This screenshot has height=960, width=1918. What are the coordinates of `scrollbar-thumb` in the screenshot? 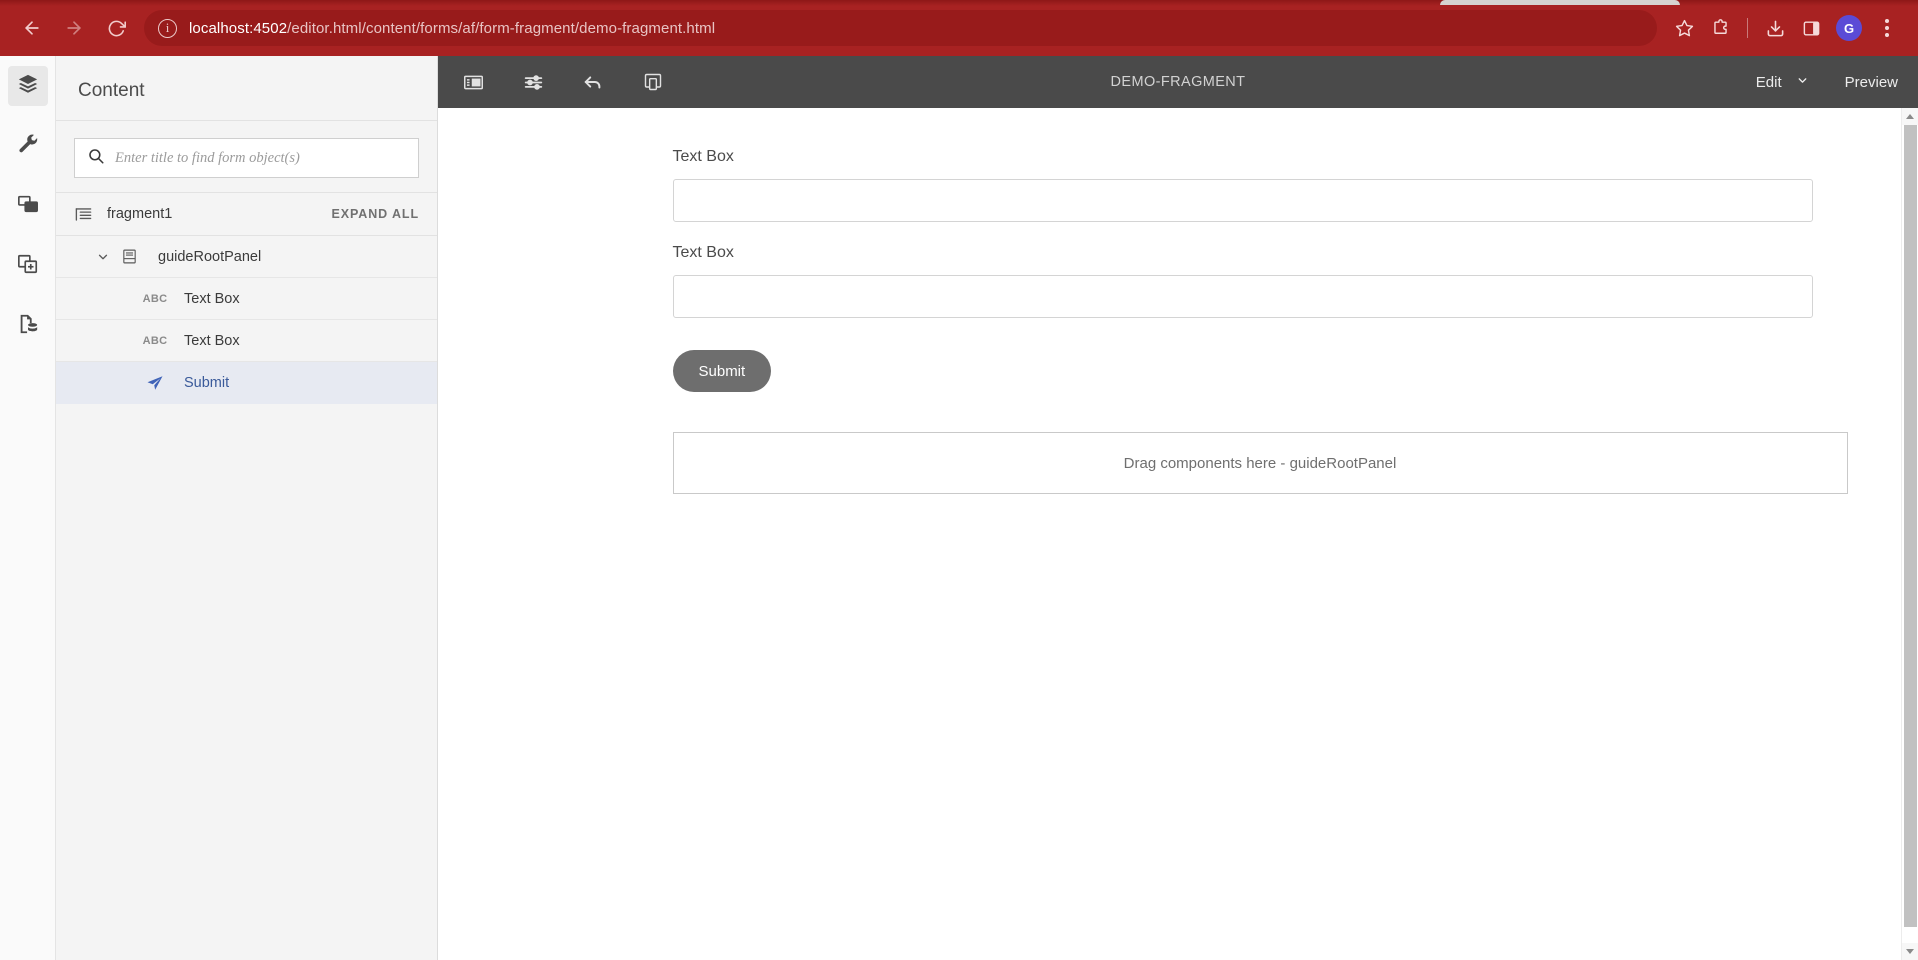 It's located at (1910, 526).